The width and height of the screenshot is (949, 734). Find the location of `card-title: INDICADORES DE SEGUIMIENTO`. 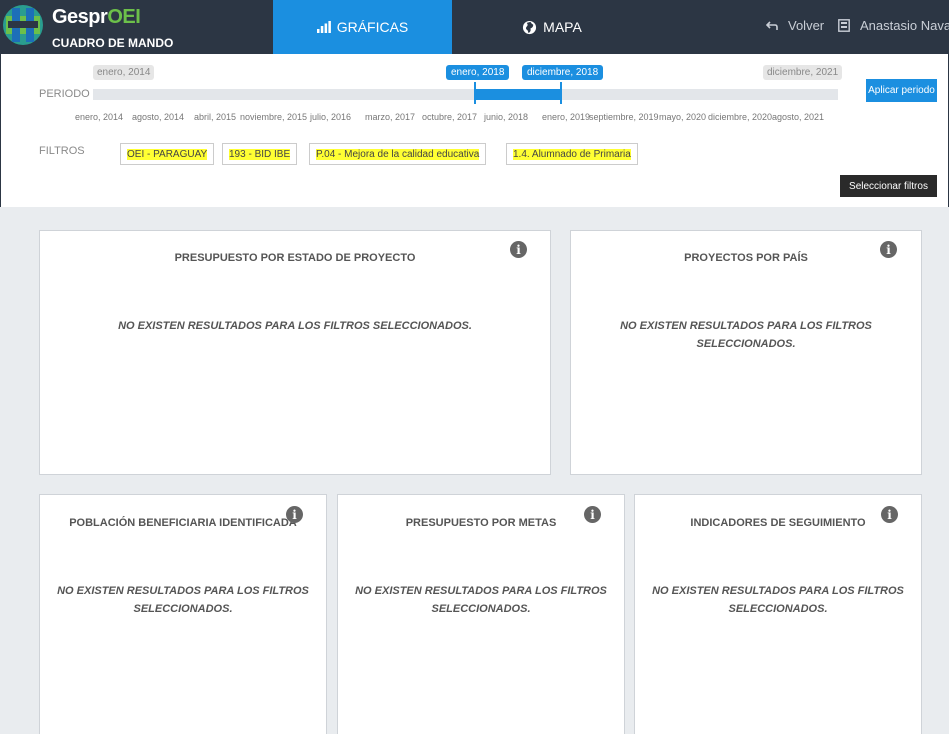

card-title: INDICADORES DE SEGUIMIENTO is located at coordinates (778, 523).